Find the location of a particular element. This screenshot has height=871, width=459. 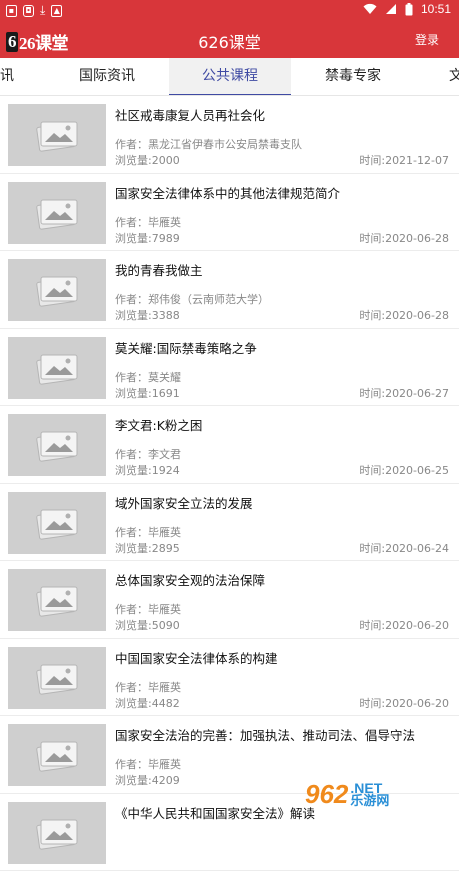

category-tabs: 讯 国际资讯 公共课程 禁毒专家 文 is located at coordinates (229, 77).